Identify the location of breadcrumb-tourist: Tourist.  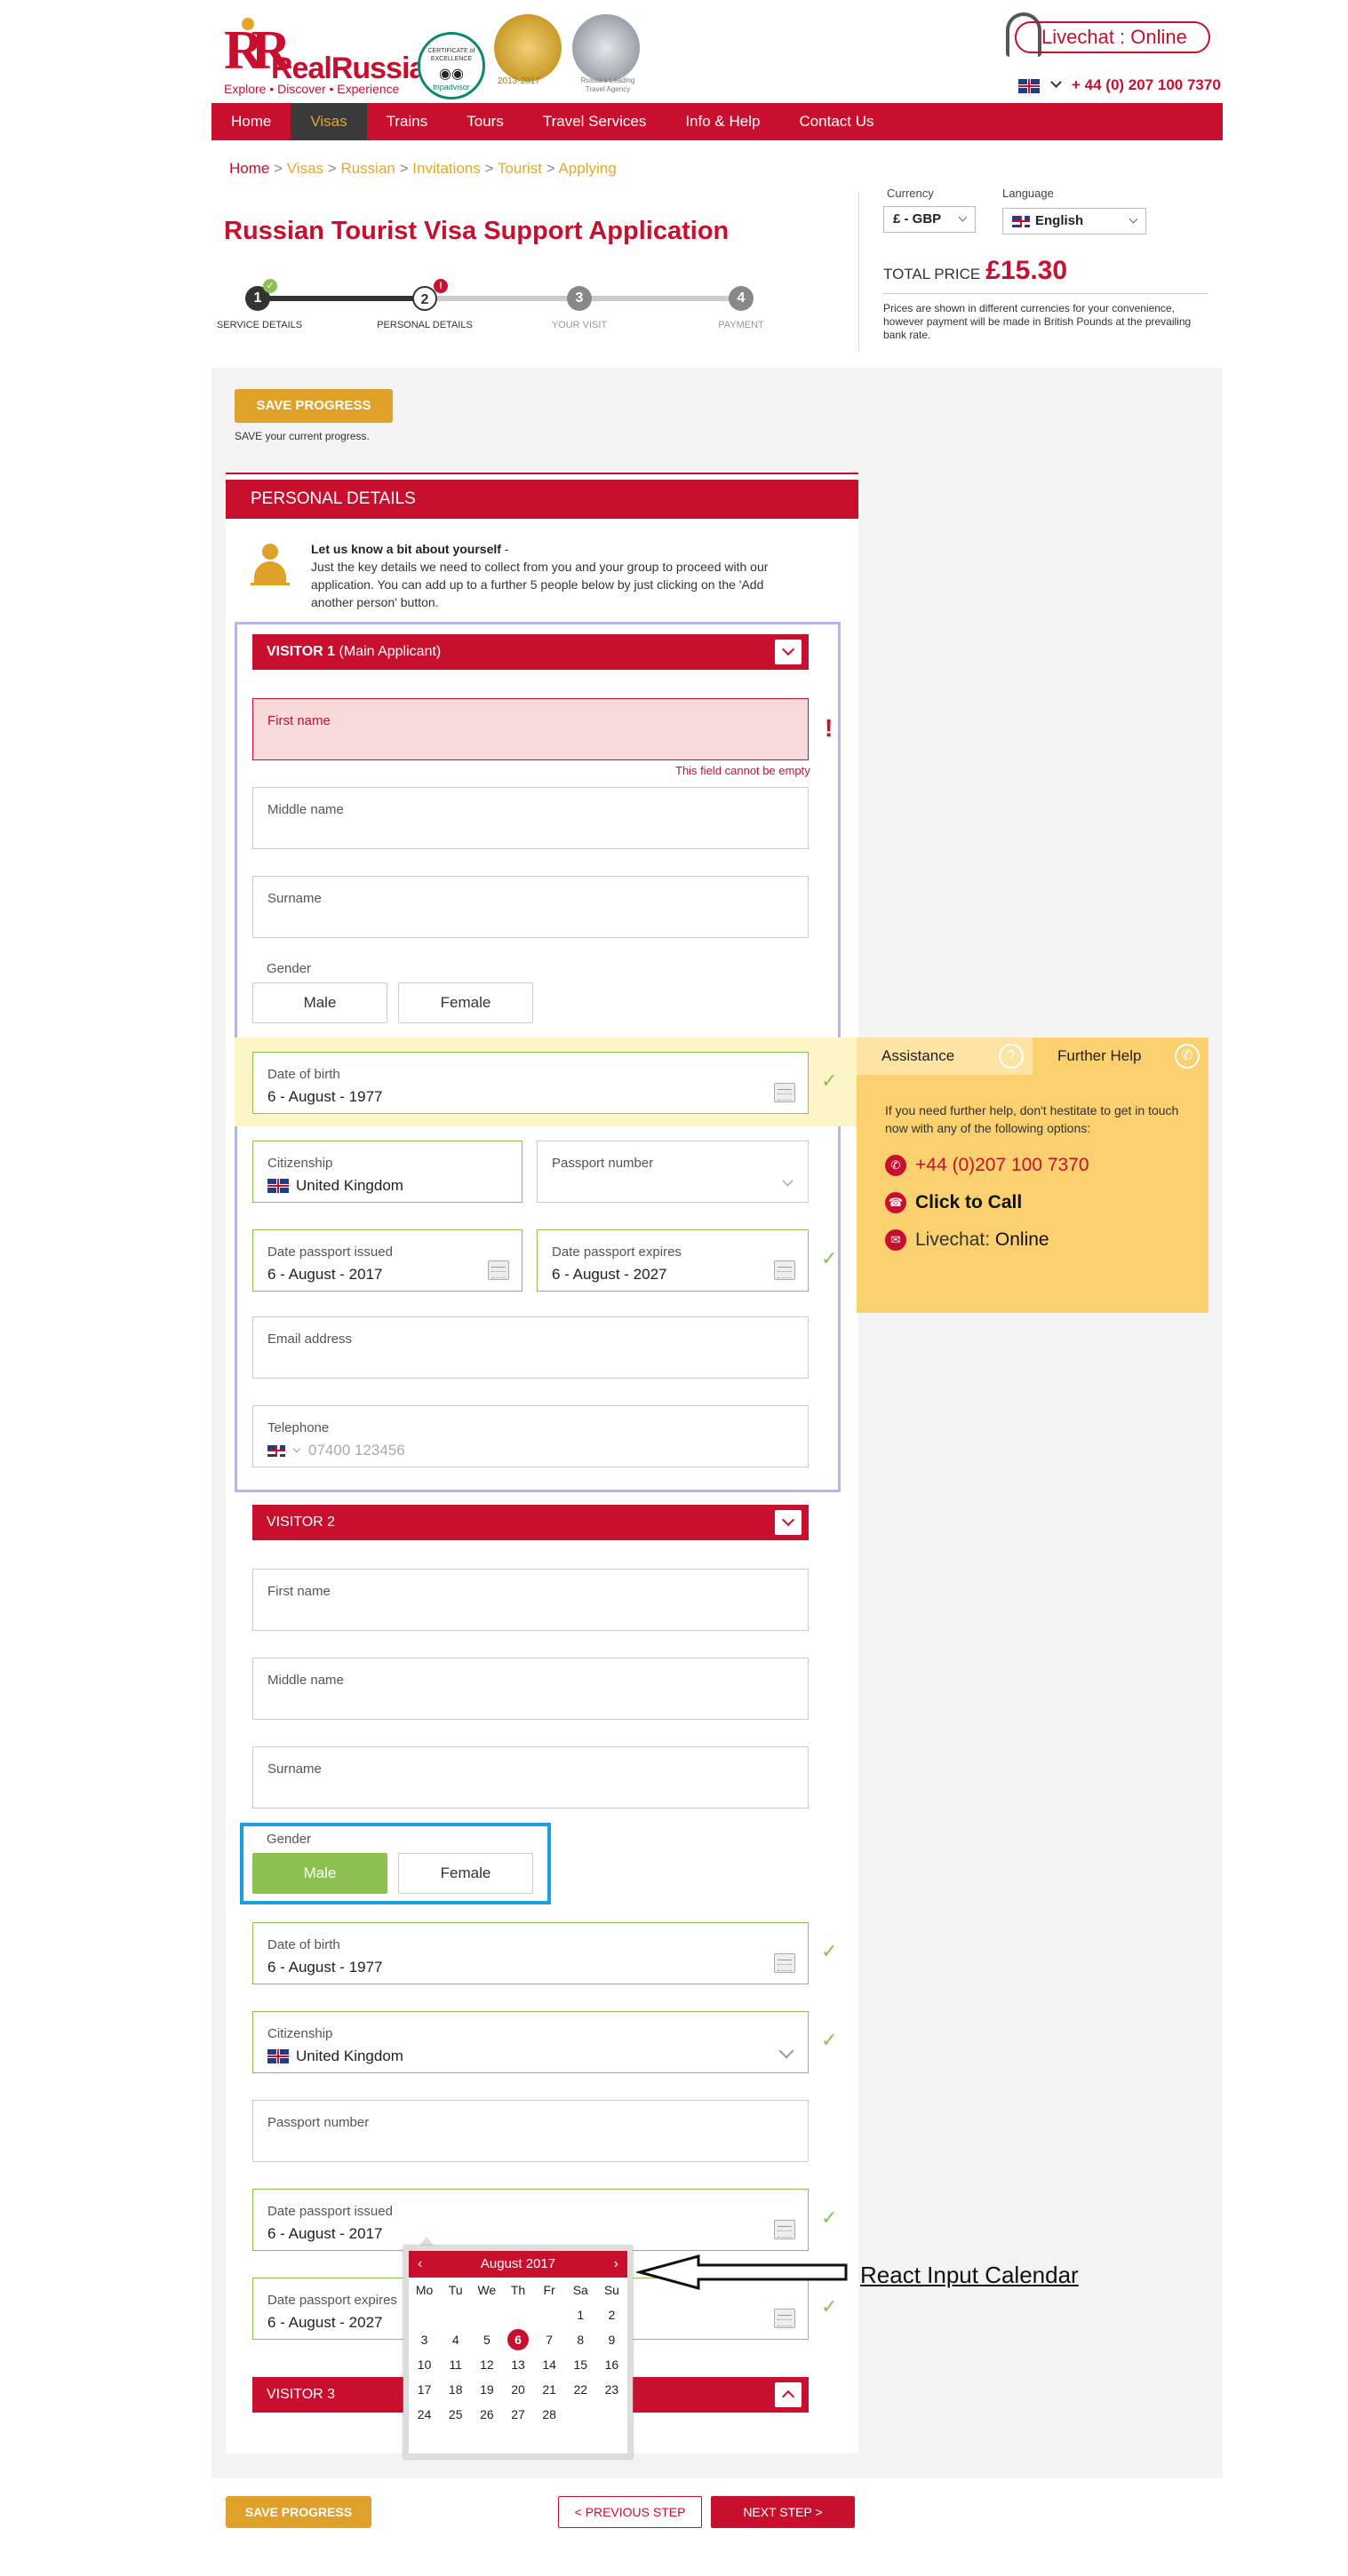
(520, 168).